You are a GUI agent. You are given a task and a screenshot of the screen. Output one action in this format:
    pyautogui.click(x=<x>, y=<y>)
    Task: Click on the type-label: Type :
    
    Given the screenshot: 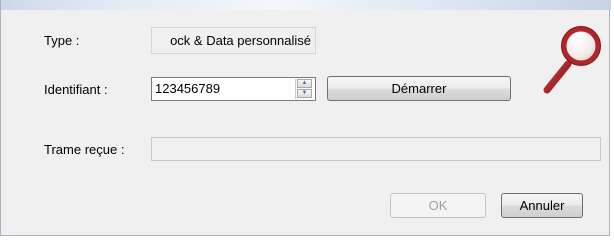 What is the action you would take?
    pyautogui.click(x=62, y=40)
    